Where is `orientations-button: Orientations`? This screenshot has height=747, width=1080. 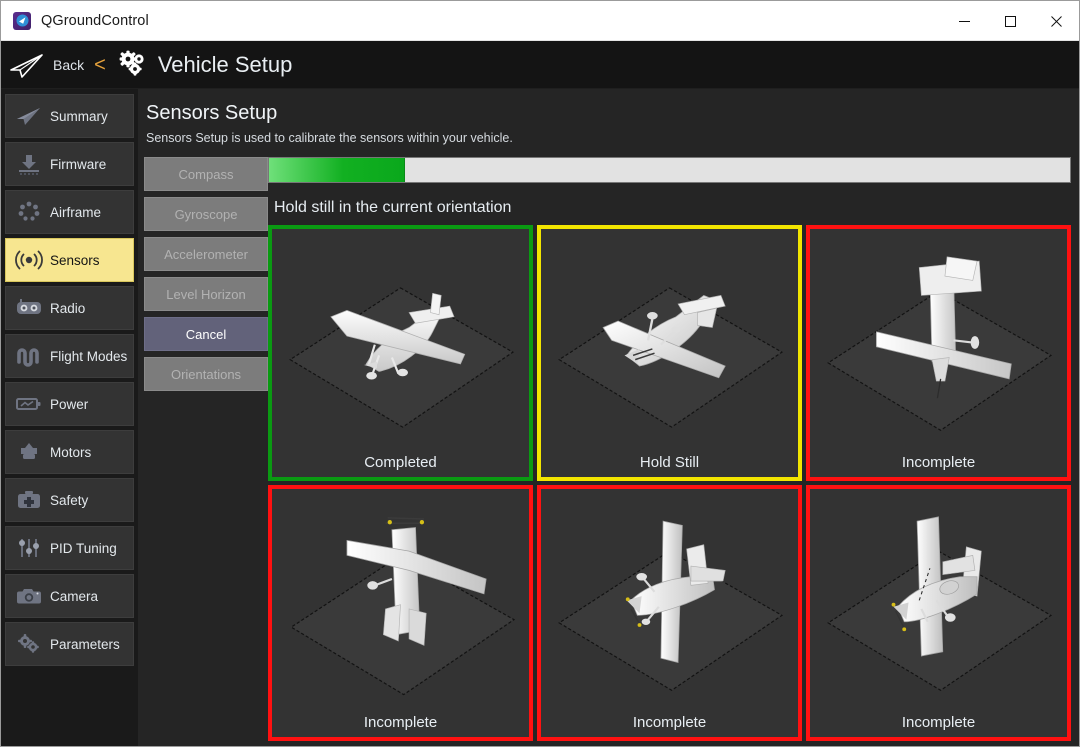 orientations-button: Orientations is located at coordinates (206, 374).